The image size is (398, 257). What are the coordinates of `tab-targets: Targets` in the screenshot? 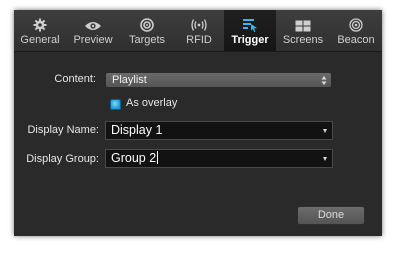 It's located at (147, 30).